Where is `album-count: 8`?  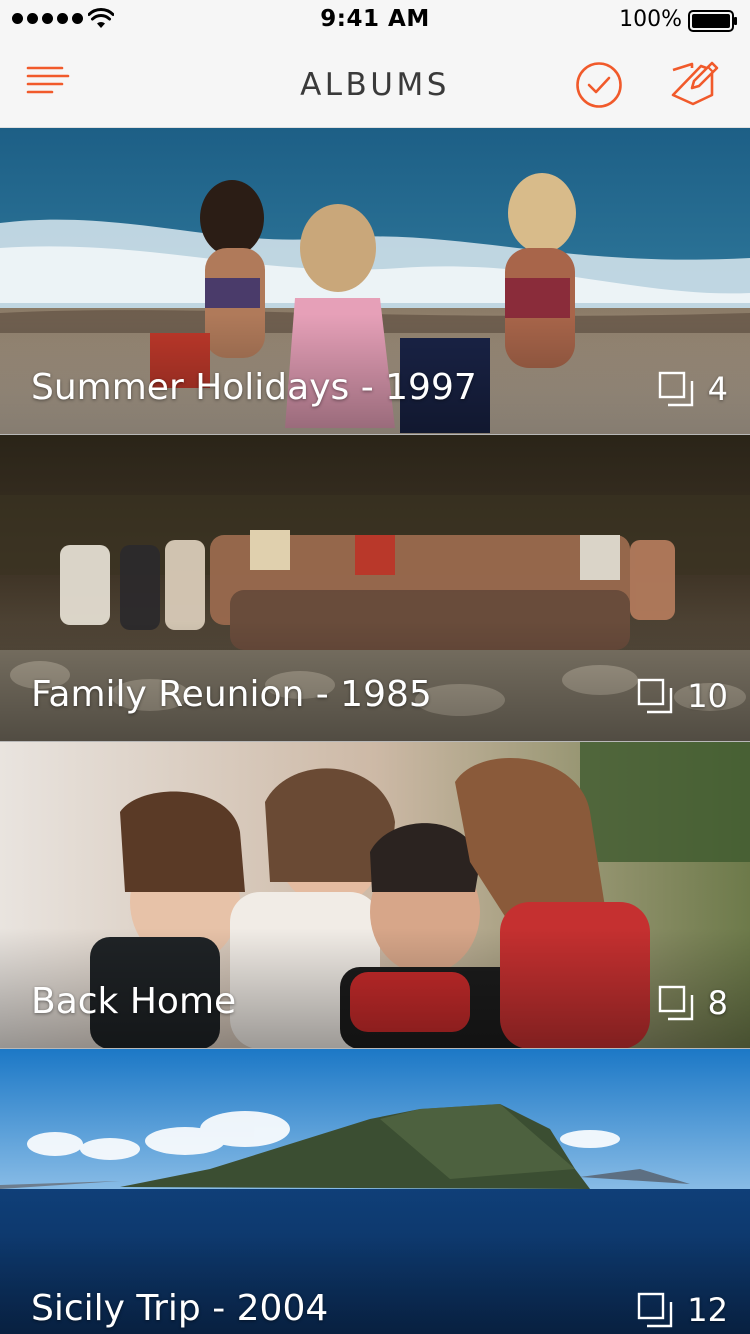
album-count: 8 is located at coordinates (717, 1003).